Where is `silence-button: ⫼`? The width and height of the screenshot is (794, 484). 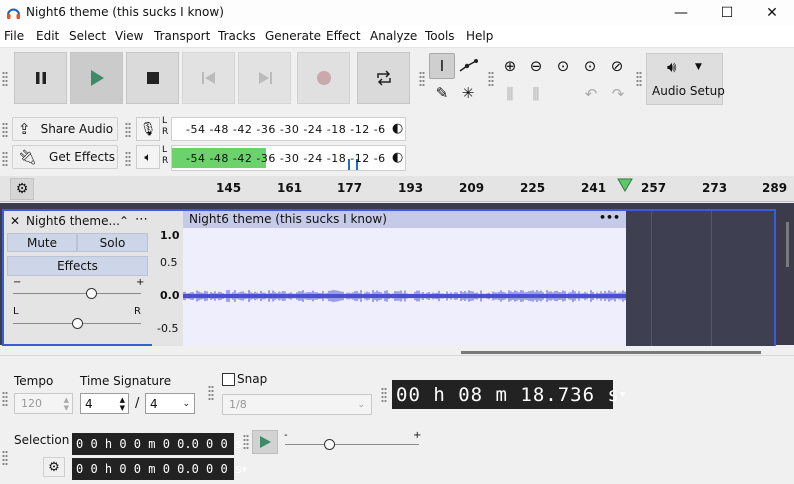 silence-button: ⫼ is located at coordinates (536, 94).